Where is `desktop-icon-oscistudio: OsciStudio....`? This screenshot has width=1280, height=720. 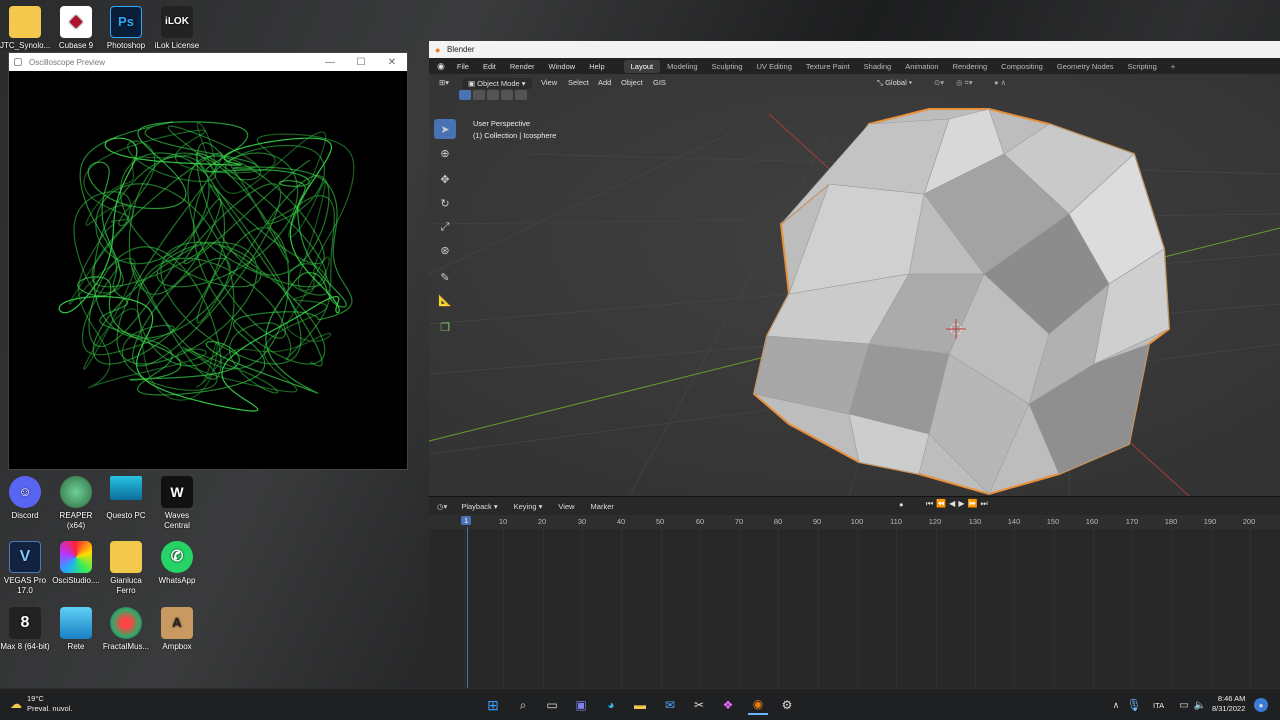
desktop-icon-oscistudio: OsciStudio.... is located at coordinates (76, 563).